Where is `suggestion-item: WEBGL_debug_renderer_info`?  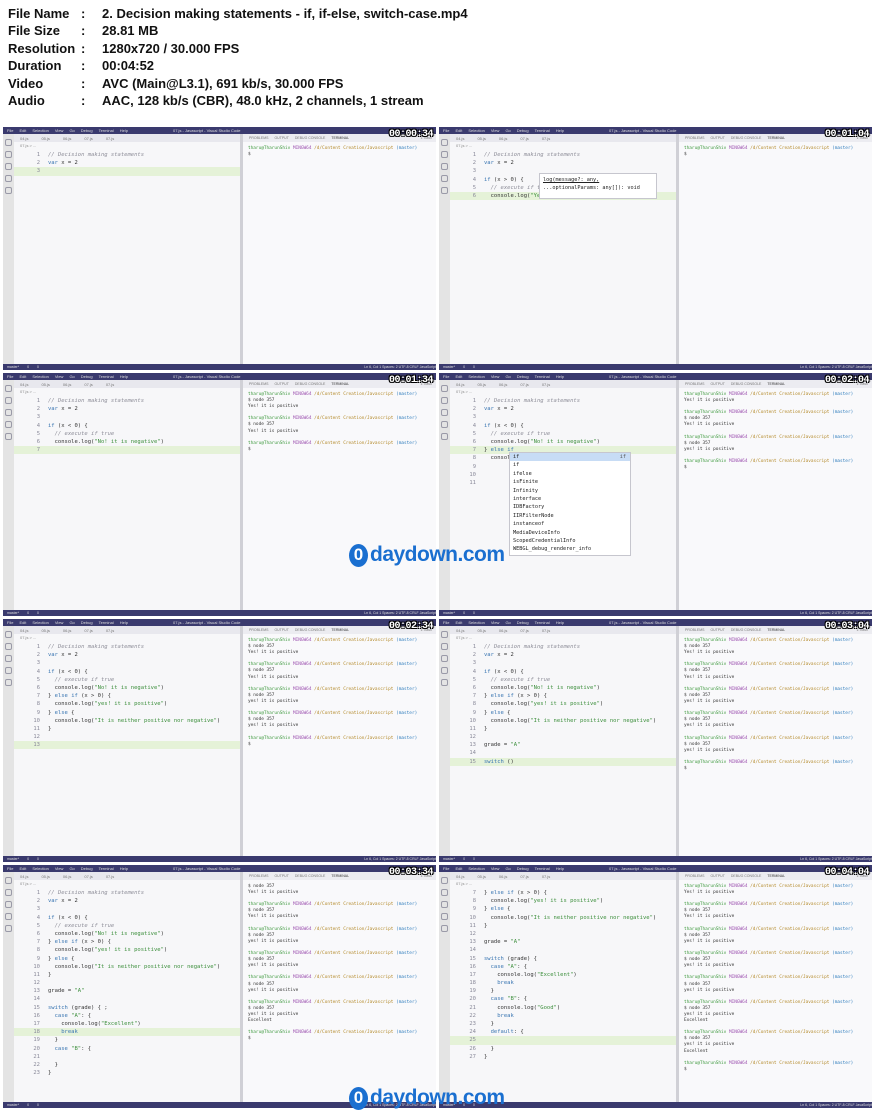
suggestion-item: WEBGL_debug_renderer_info is located at coordinates (570, 549).